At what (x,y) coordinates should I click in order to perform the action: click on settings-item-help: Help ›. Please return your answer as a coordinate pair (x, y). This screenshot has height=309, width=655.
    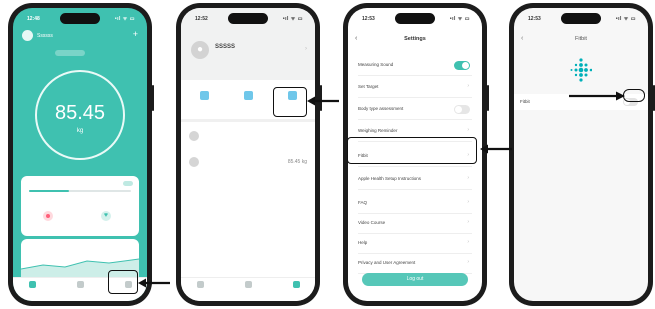
    Looking at the image, I should click on (415, 244).